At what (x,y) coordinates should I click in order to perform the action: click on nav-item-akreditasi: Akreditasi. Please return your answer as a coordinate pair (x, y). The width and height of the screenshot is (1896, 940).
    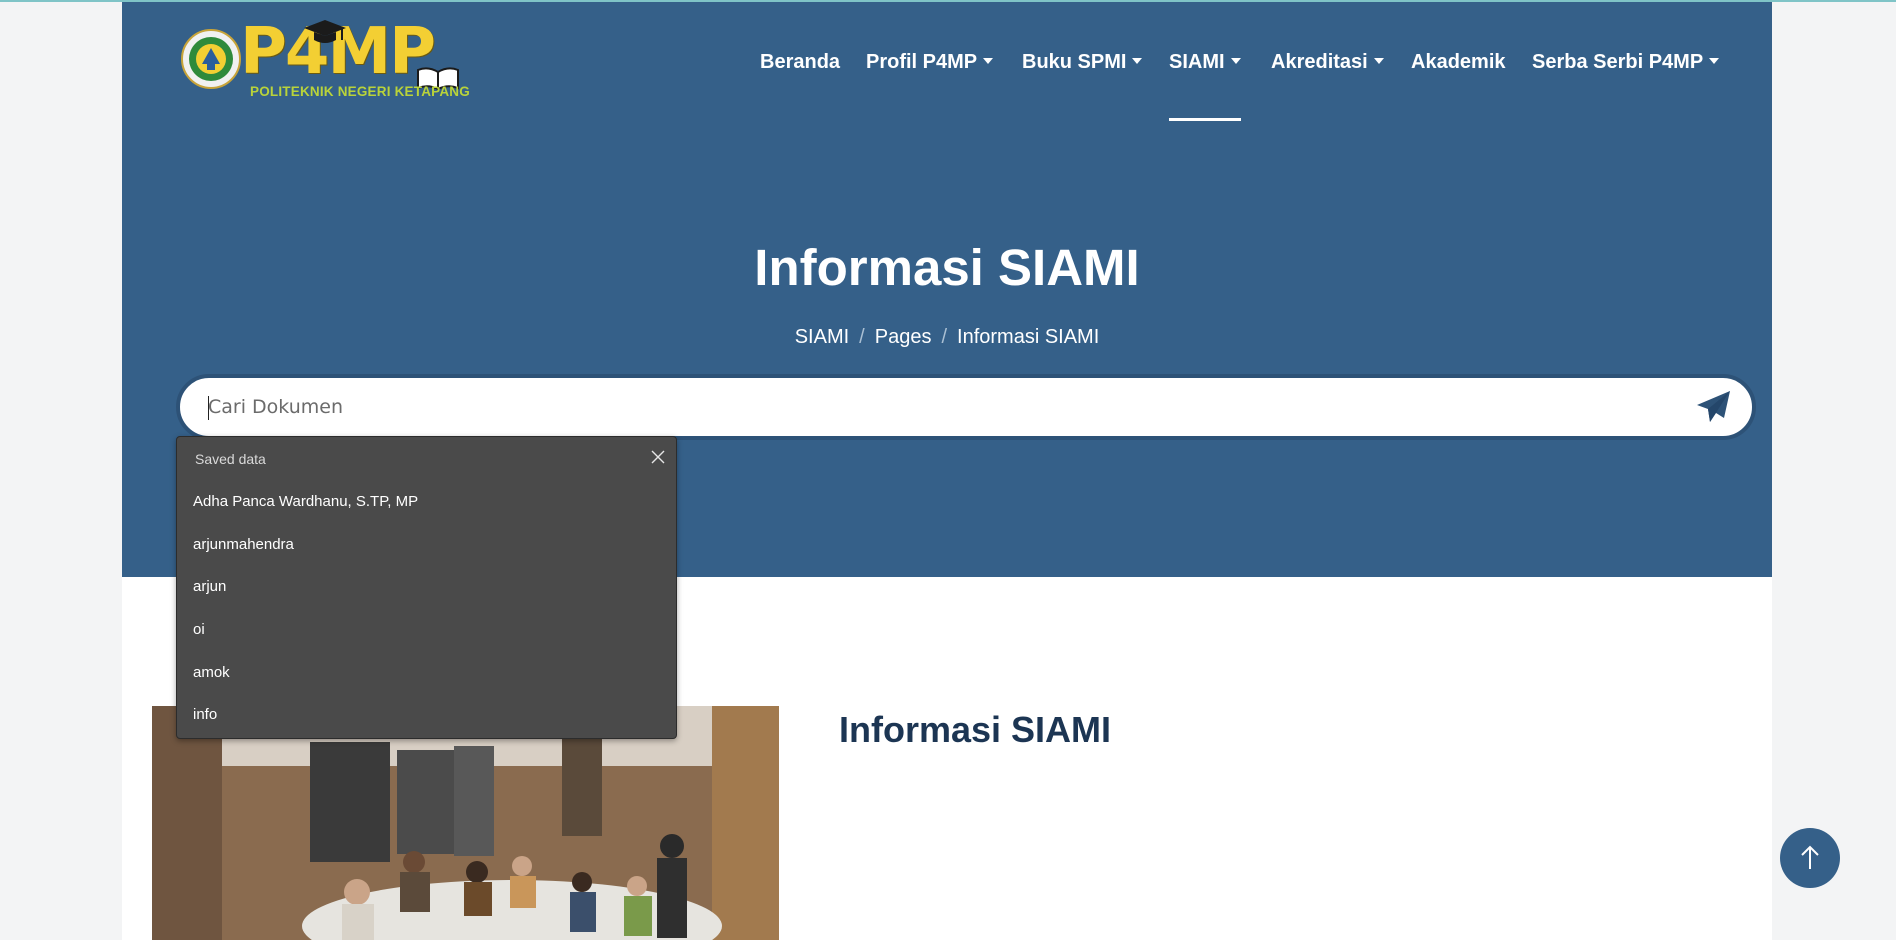
    Looking at the image, I should click on (1327, 62).